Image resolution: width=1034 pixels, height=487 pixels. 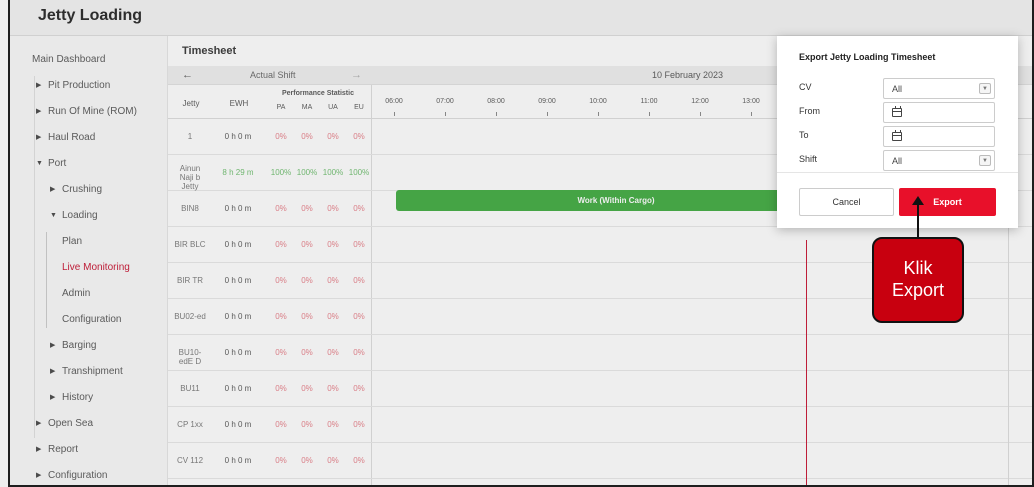 What do you see at coordinates (190, 316) in the screenshot?
I see `jetty-name: BU02-ed` at bounding box center [190, 316].